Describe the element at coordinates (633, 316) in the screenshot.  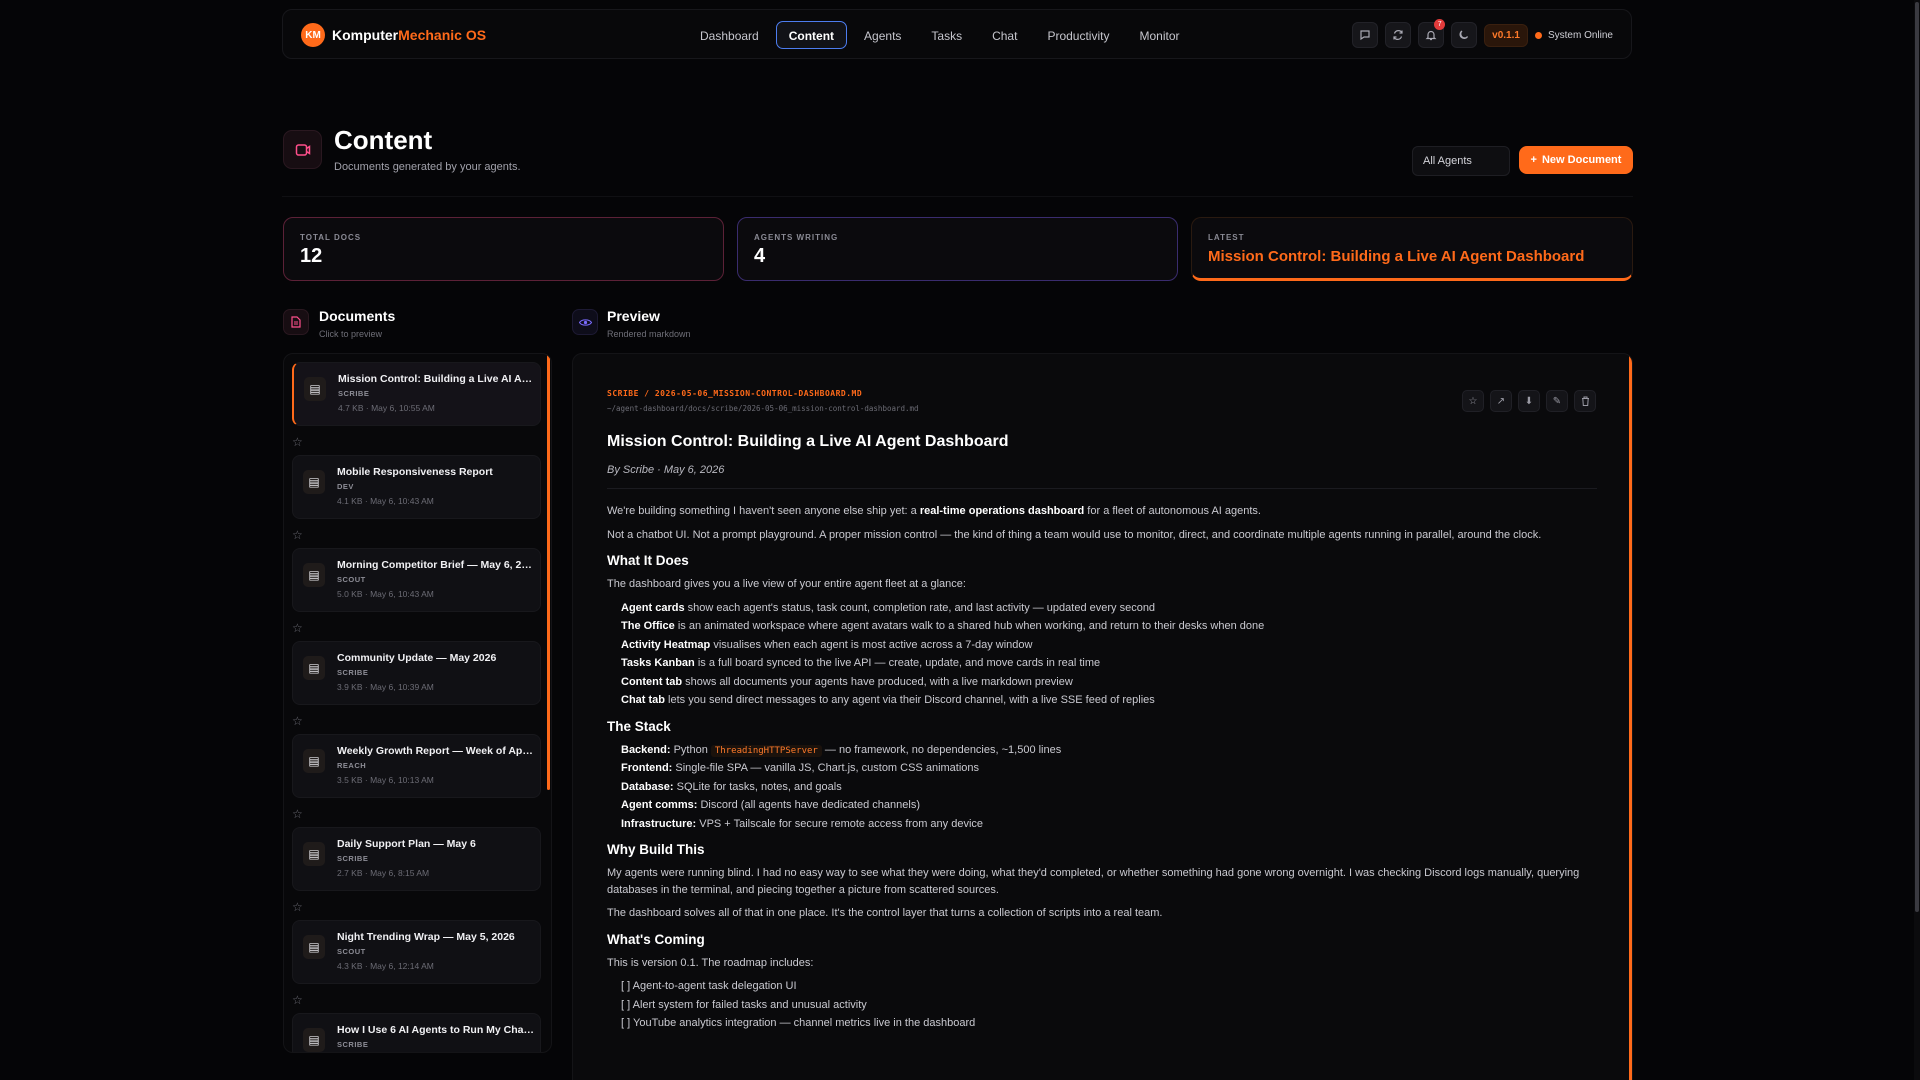
I see `preview-title: Preview` at that location.